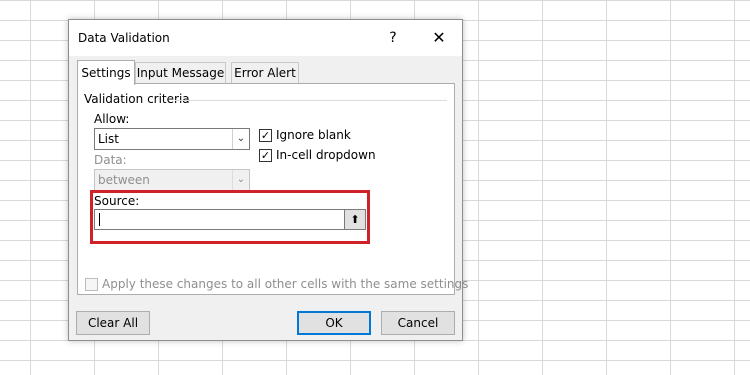 This screenshot has width=750, height=375. I want to click on in-cell-dropdown-label: In-cell dropdown, so click(326, 155).